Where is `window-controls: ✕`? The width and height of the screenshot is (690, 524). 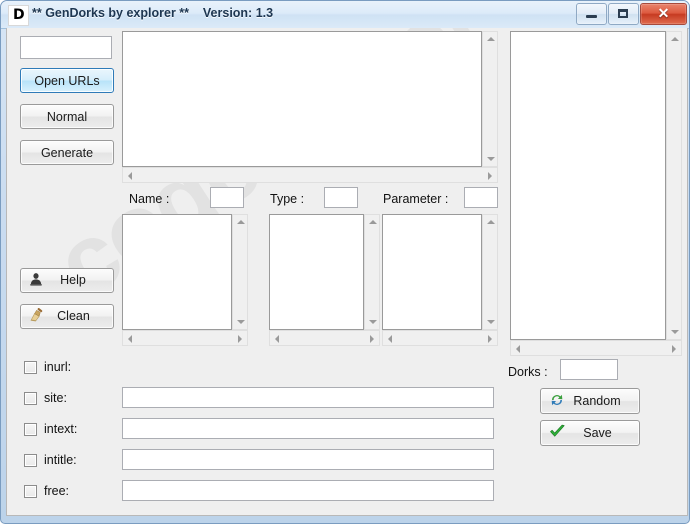 window-controls: ✕ is located at coordinates (631, 14).